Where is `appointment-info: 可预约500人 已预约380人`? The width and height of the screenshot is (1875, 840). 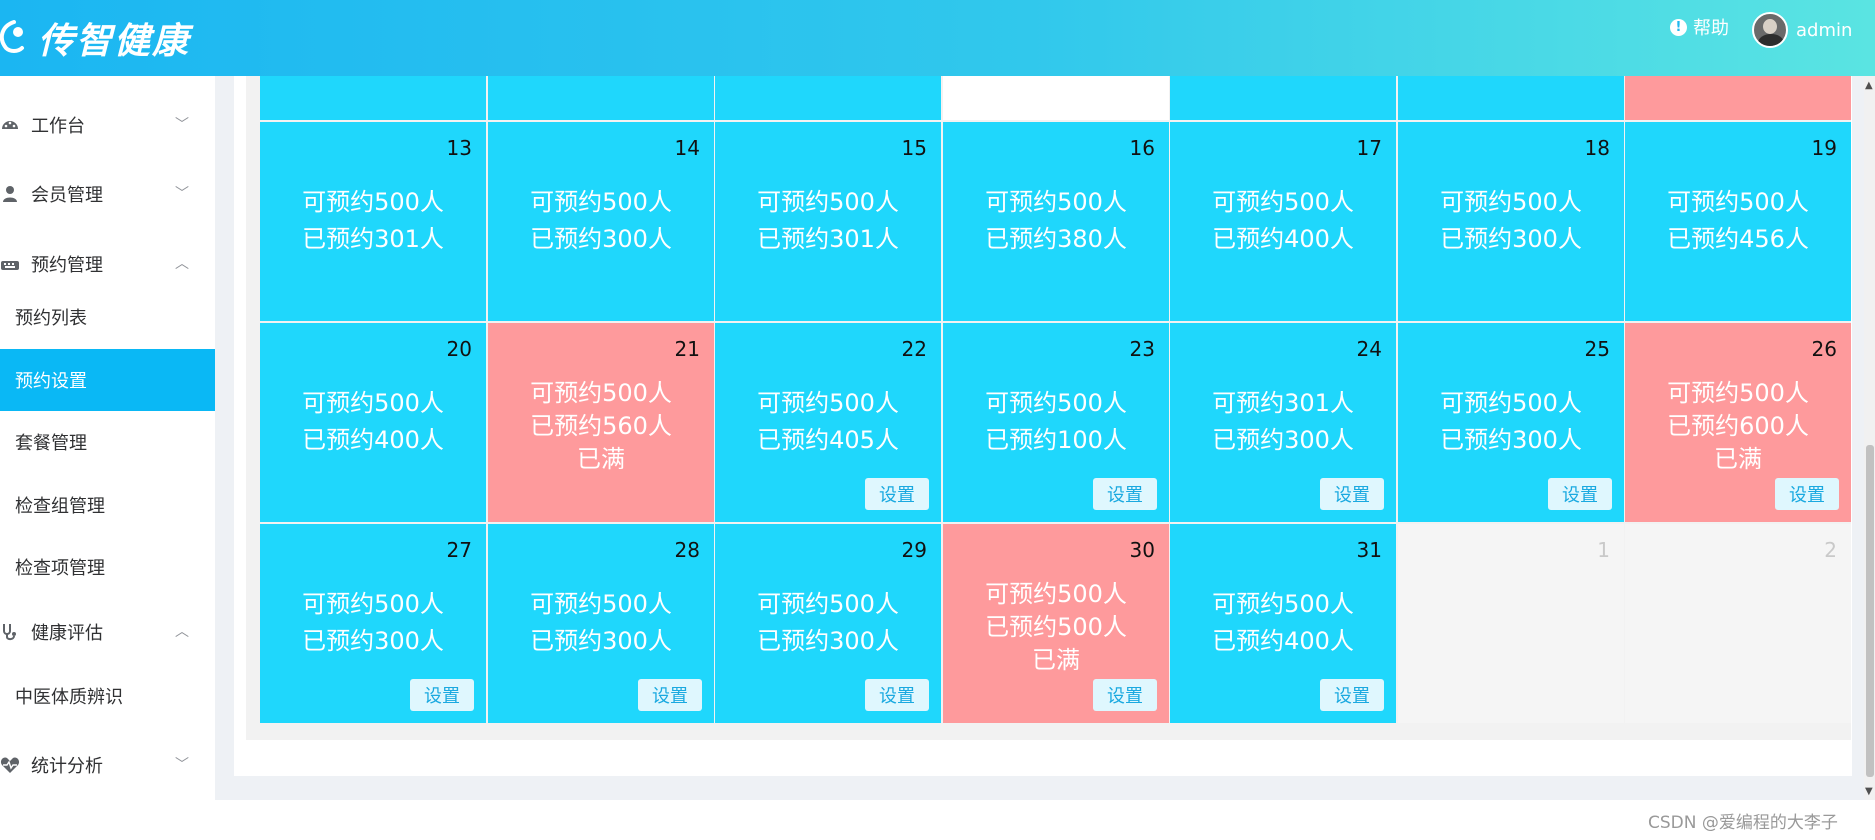 appointment-info: 可预约500人 已预约380人 is located at coordinates (1056, 221).